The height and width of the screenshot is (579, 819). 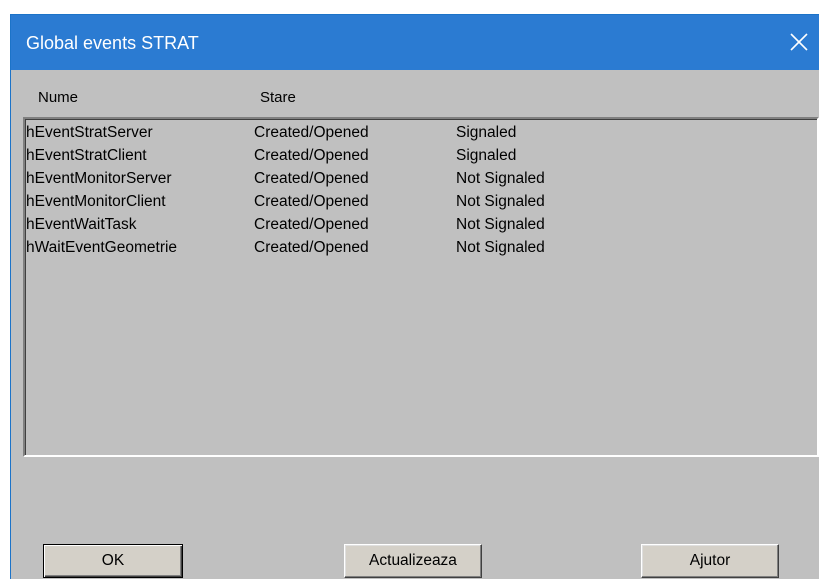 What do you see at coordinates (113, 561) in the screenshot?
I see `ok-button: OK` at bounding box center [113, 561].